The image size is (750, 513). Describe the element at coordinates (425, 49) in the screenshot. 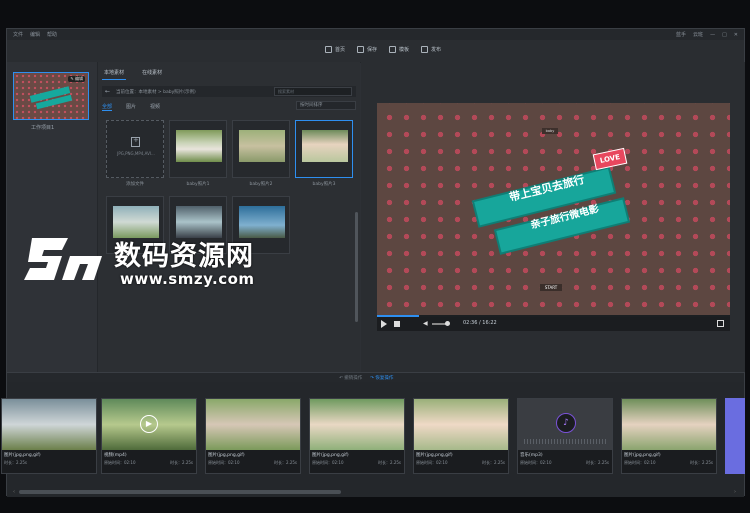

I see `publish-icon` at that location.